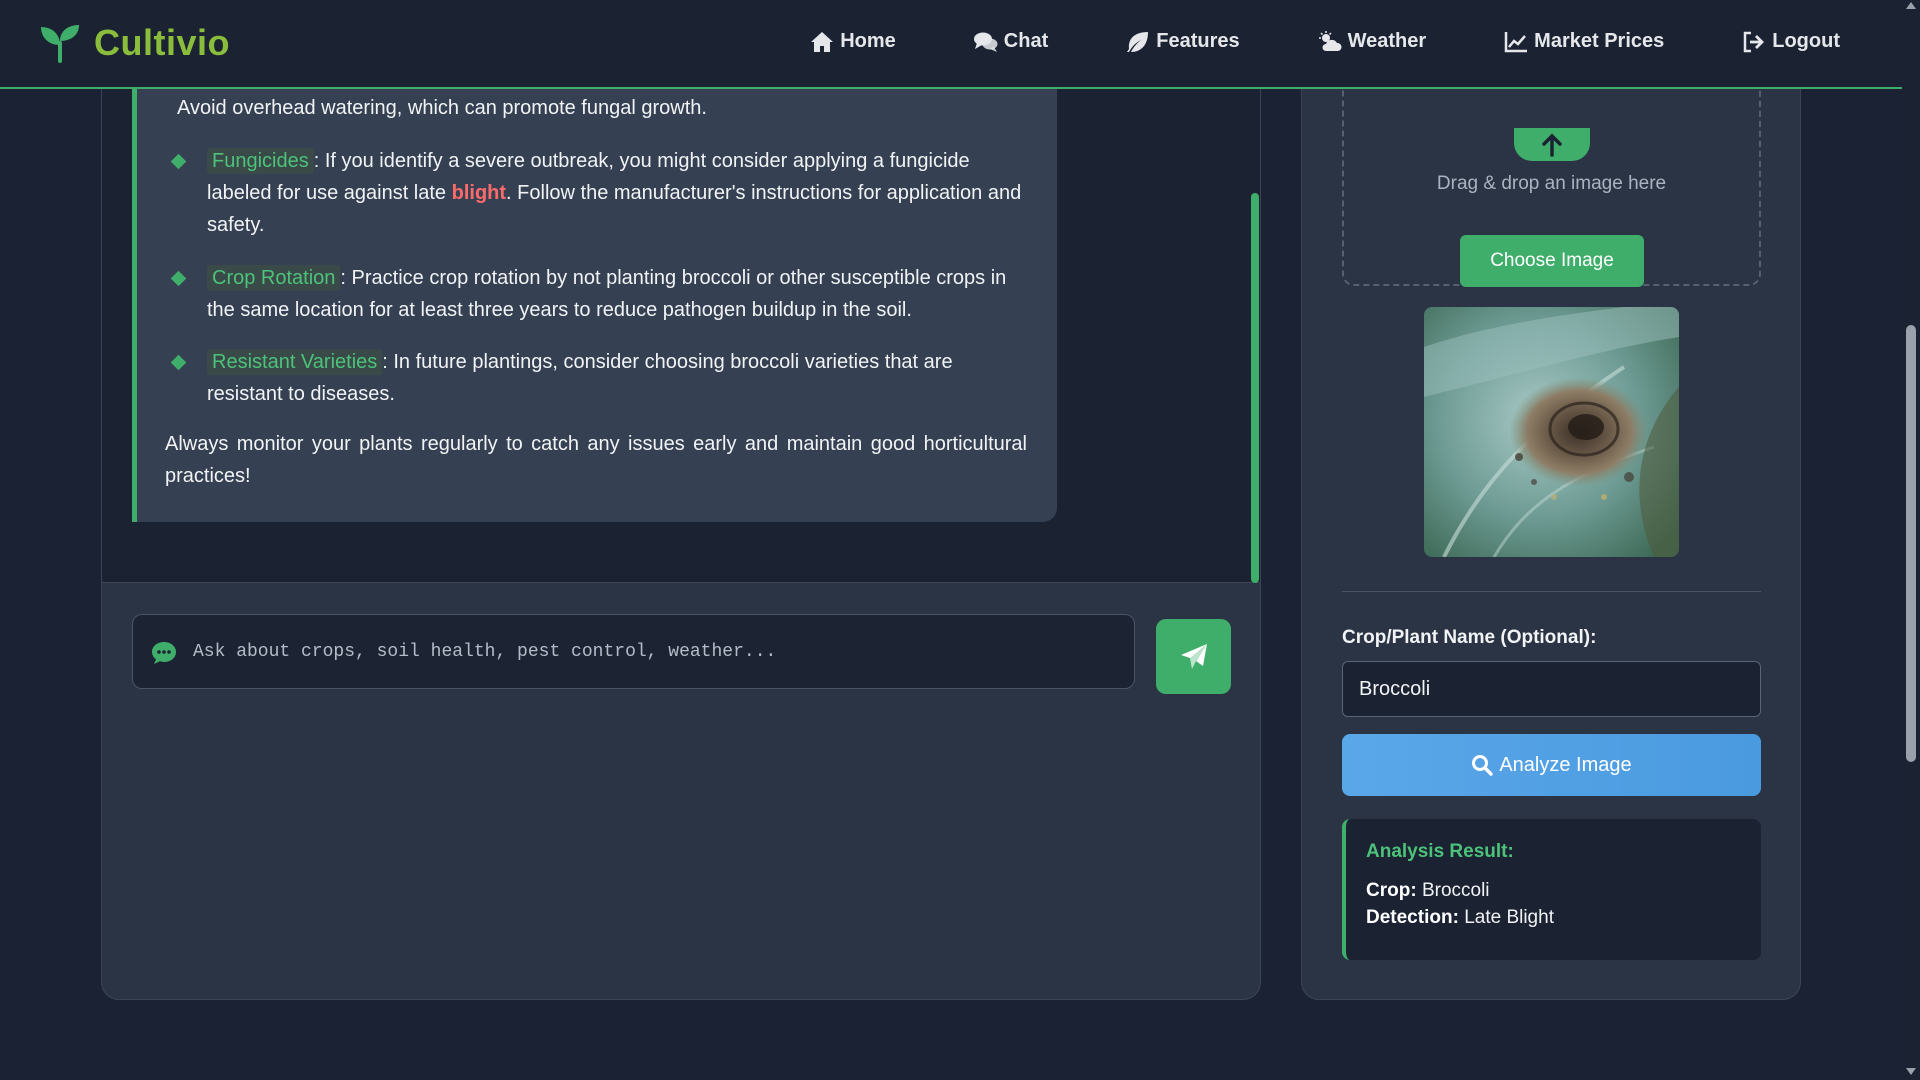 The height and width of the screenshot is (1080, 1920). Describe the element at coordinates (295, 362) in the screenshot. I see `bullet-tag: Resistant Varieties` at that location.